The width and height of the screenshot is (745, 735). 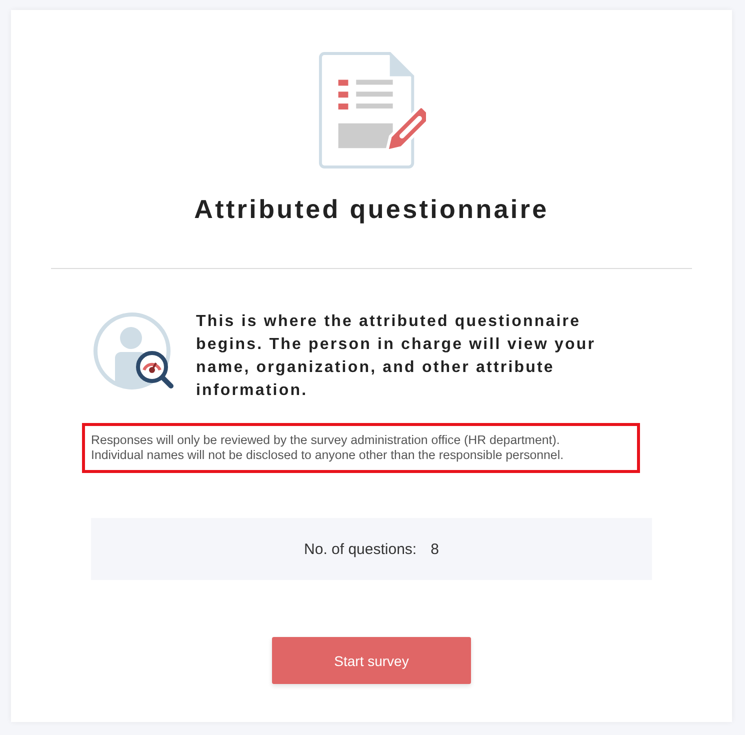 I want to click on notice-text: Responses will only be reviewed by the survey administration office (HR department). Individual names will not be disclosed to anyone other than the responsible personnel., so click(x=361, y=447).